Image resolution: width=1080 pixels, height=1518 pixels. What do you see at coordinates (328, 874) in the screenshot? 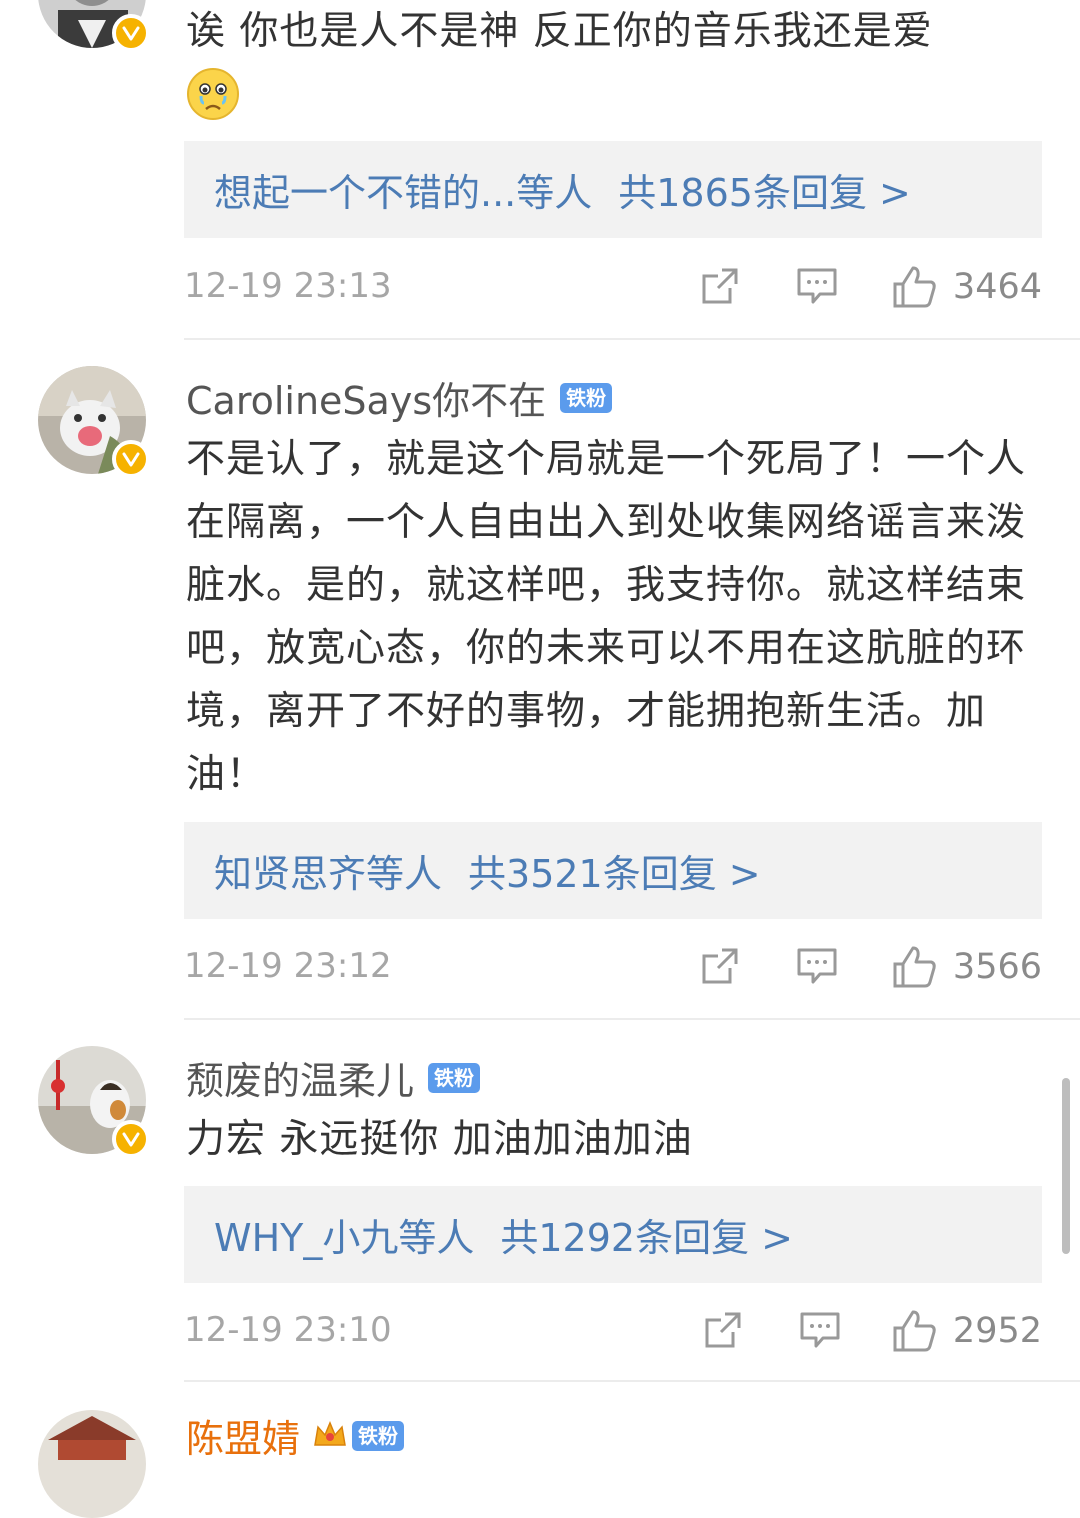
I see `reply-users: 知贤思齐等人` at bounding box center [328, 874].